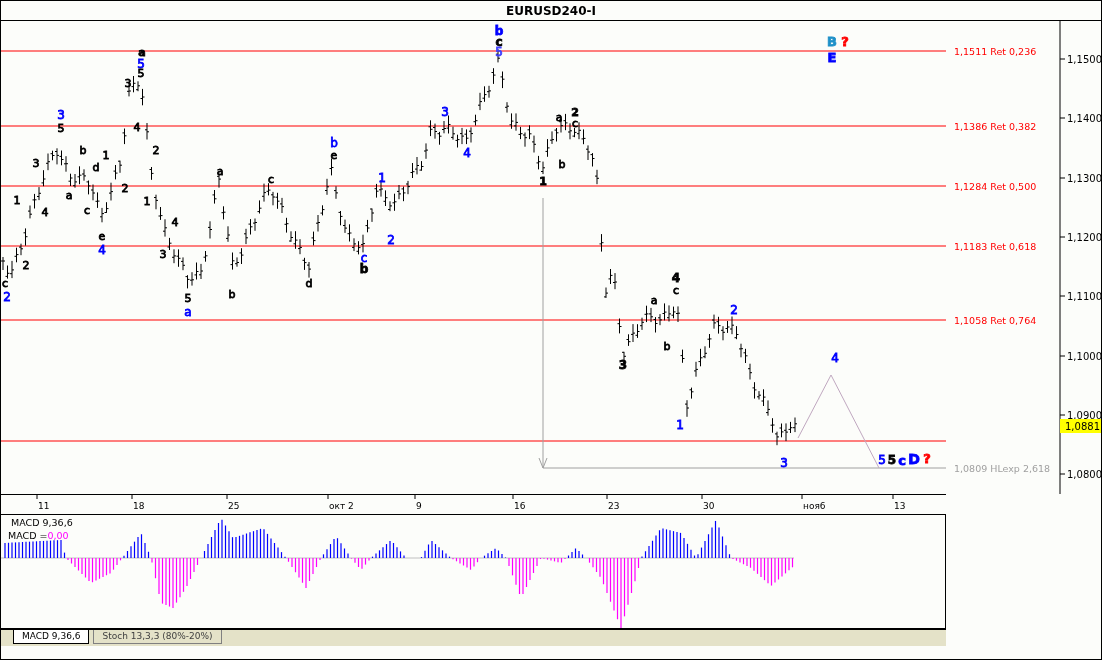  What do you see at coordinates (520, 506) in the screenshot?
I see `date-label: 16` at bounding box center [520, 506].